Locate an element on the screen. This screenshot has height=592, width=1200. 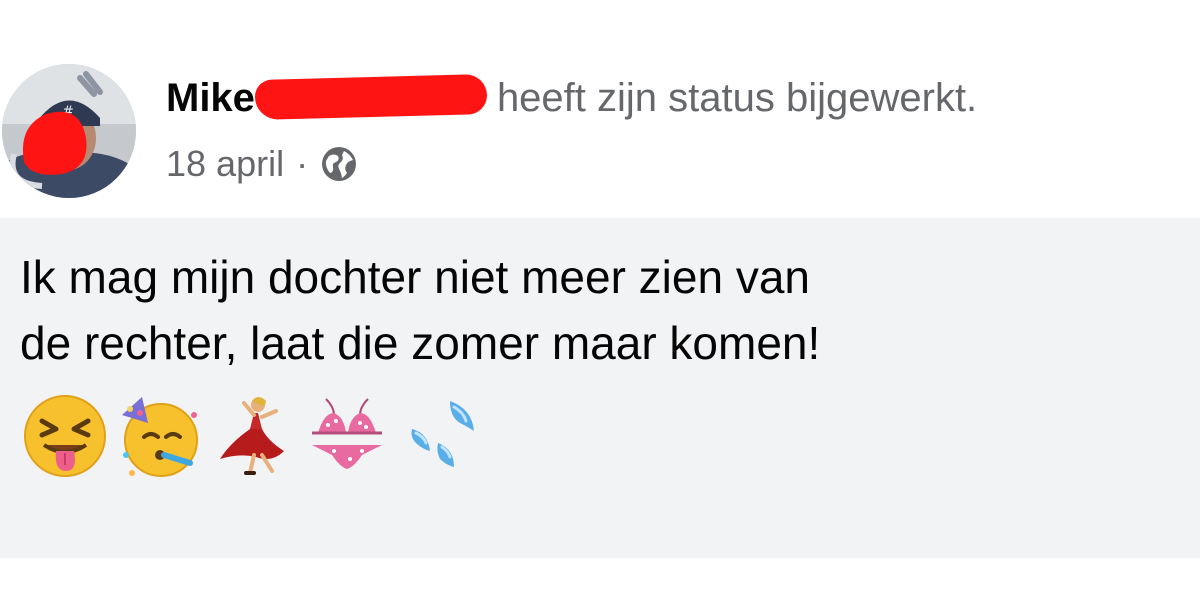
post-date: 18 april is located at coordinates (225, 164).